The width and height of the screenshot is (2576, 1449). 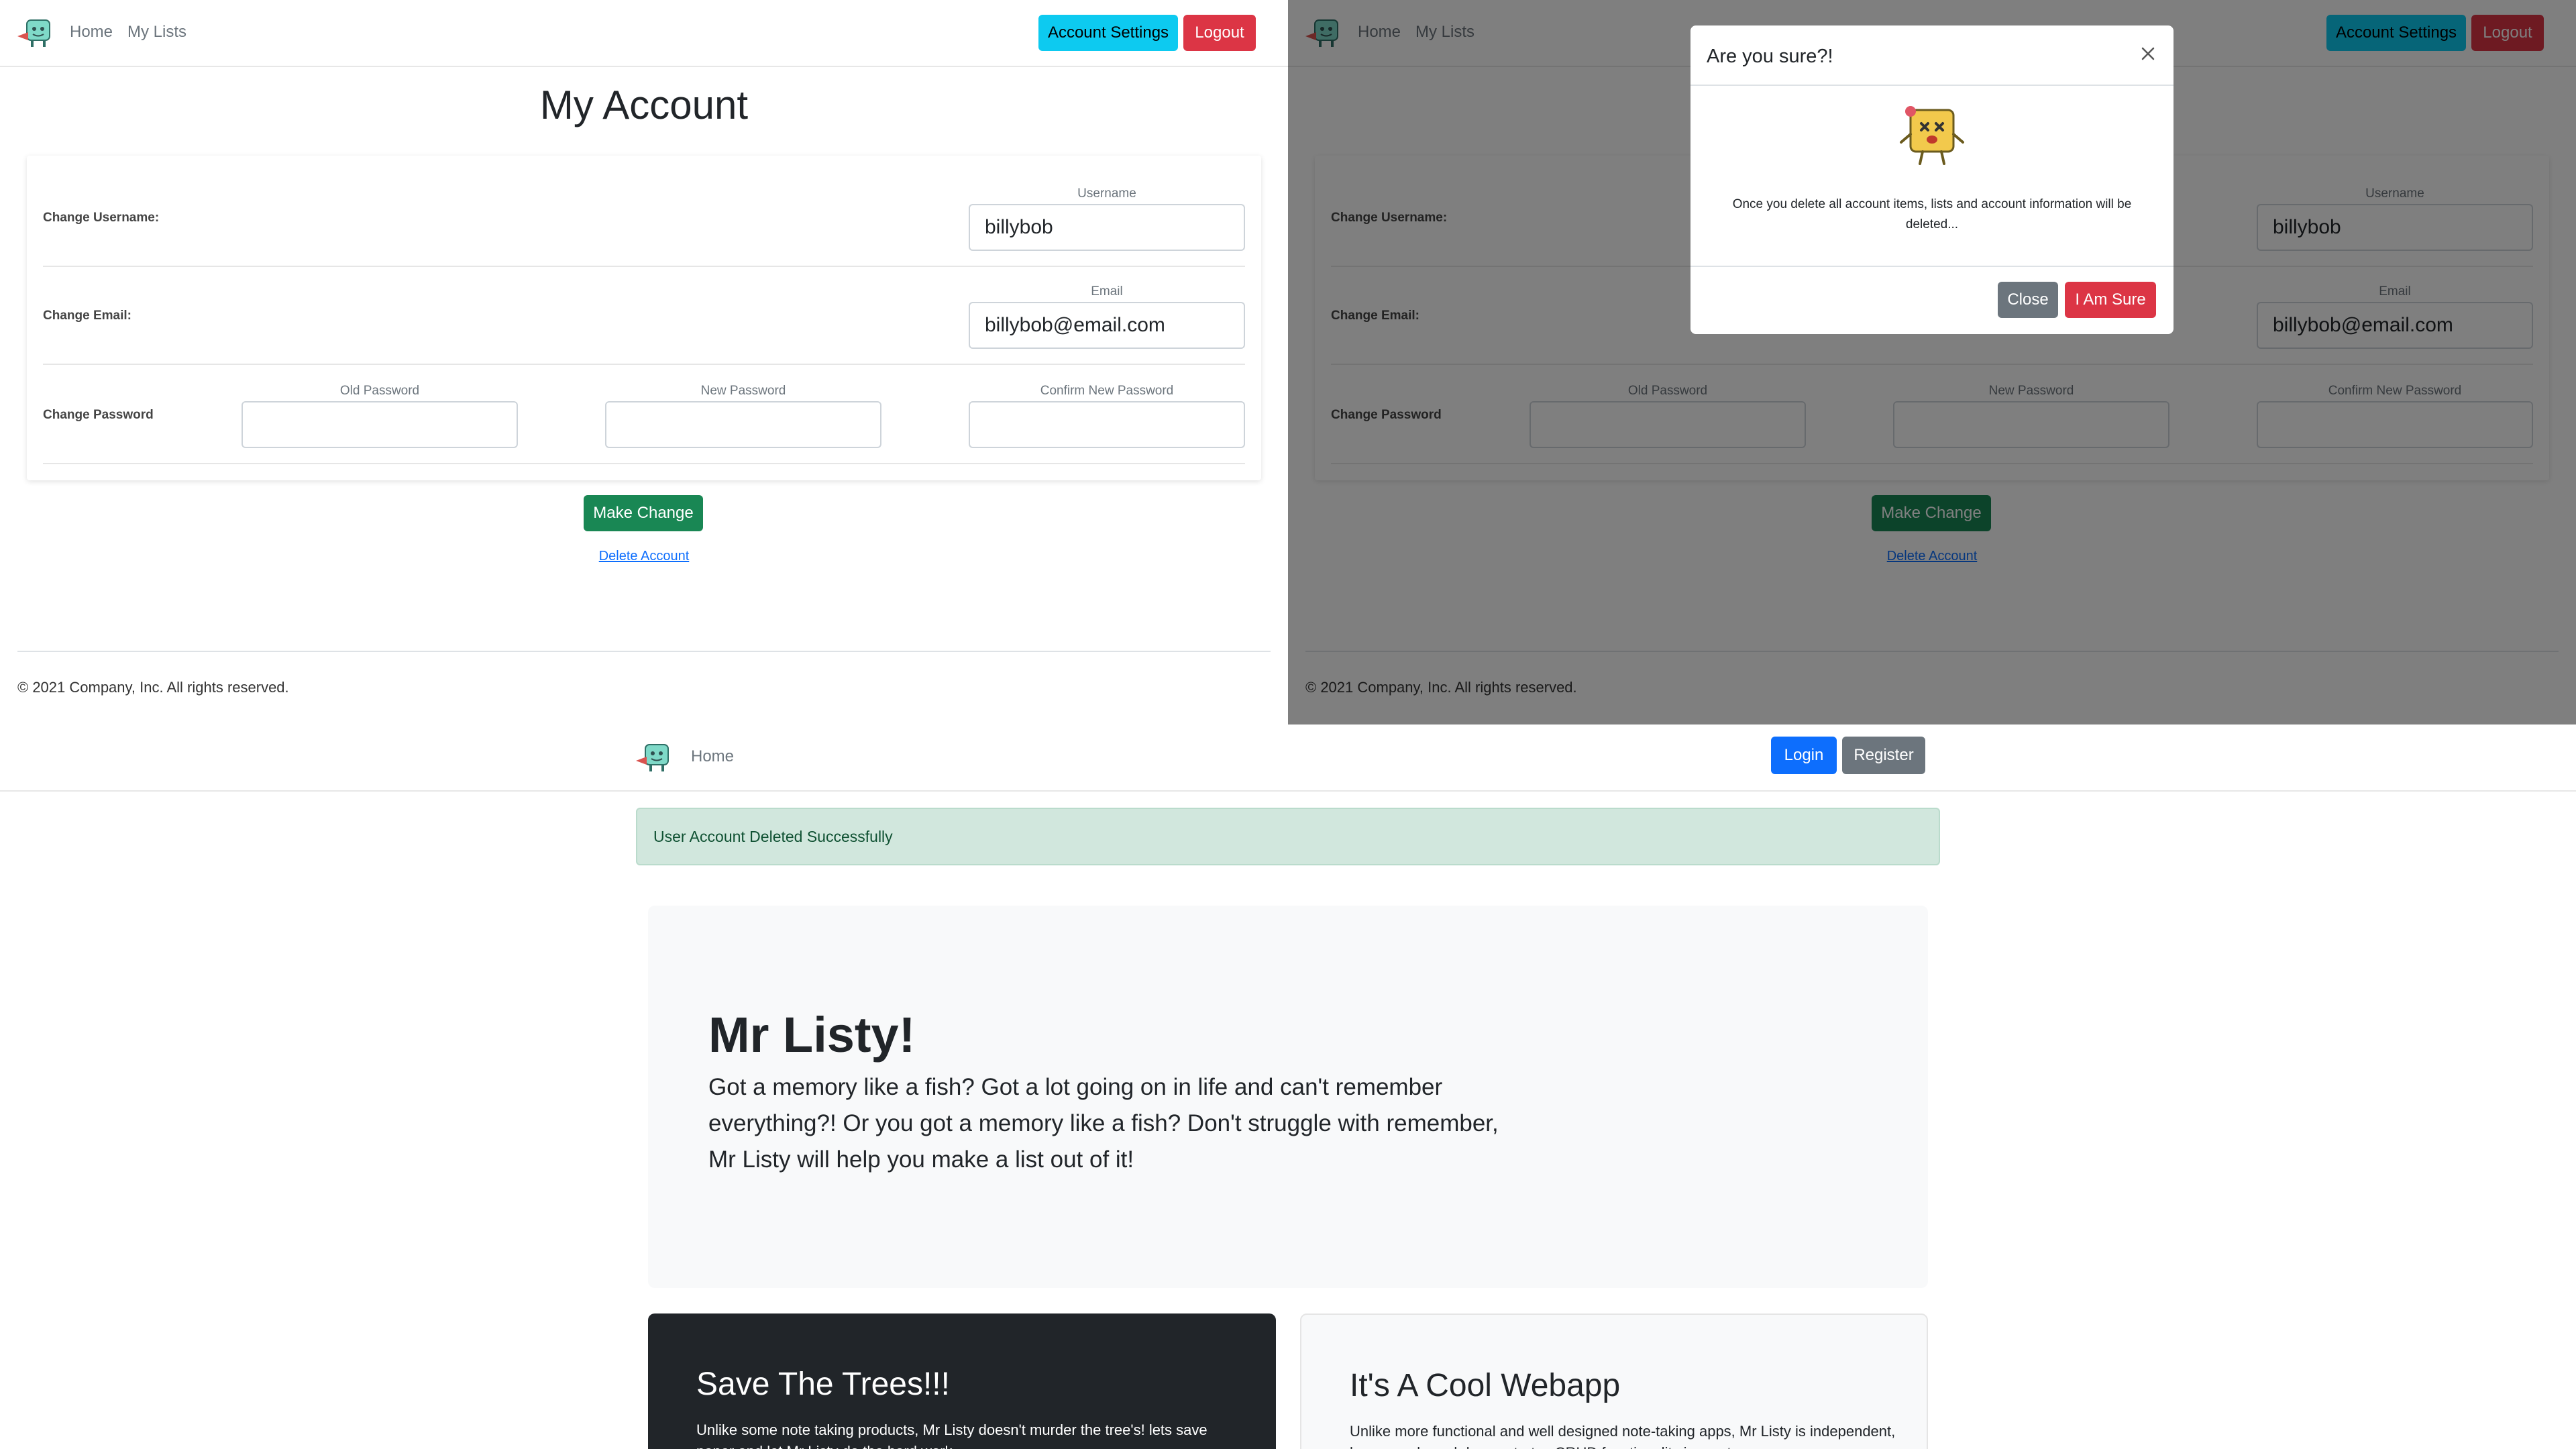 What do you see at coordinates (1107, 325) in the screenshot?
I see `email-input: billybob@email.com` at bounding box center [1107, 325].